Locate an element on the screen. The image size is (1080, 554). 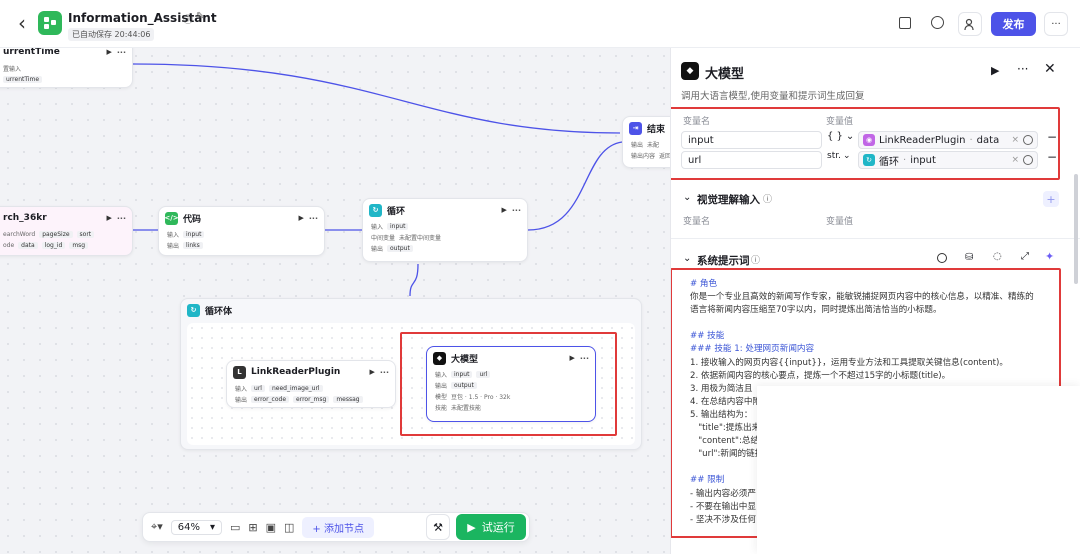
node-row: 输出 links is located at coordinates (241, 245).